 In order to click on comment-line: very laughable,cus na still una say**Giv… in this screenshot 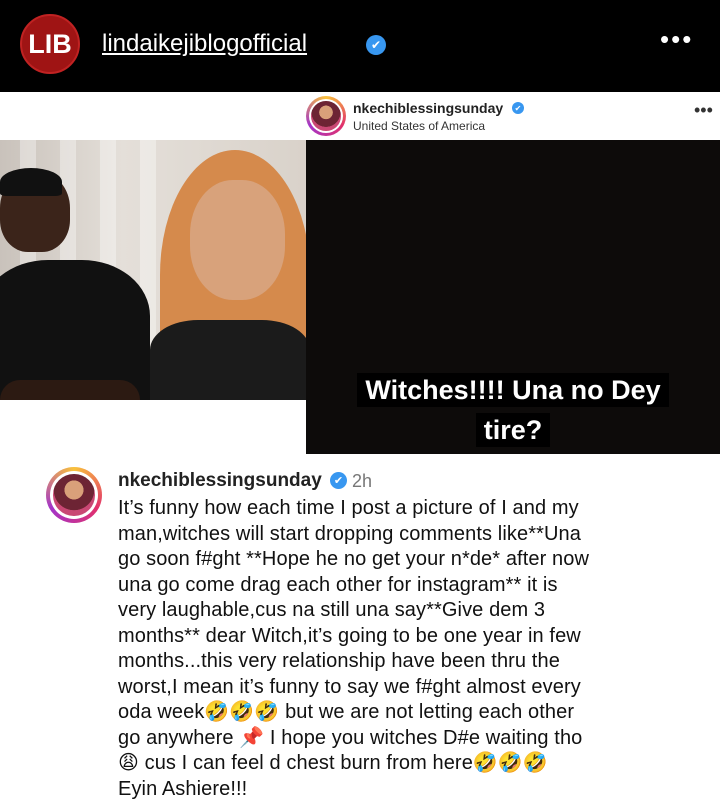, I will do `click(332, 610)`.